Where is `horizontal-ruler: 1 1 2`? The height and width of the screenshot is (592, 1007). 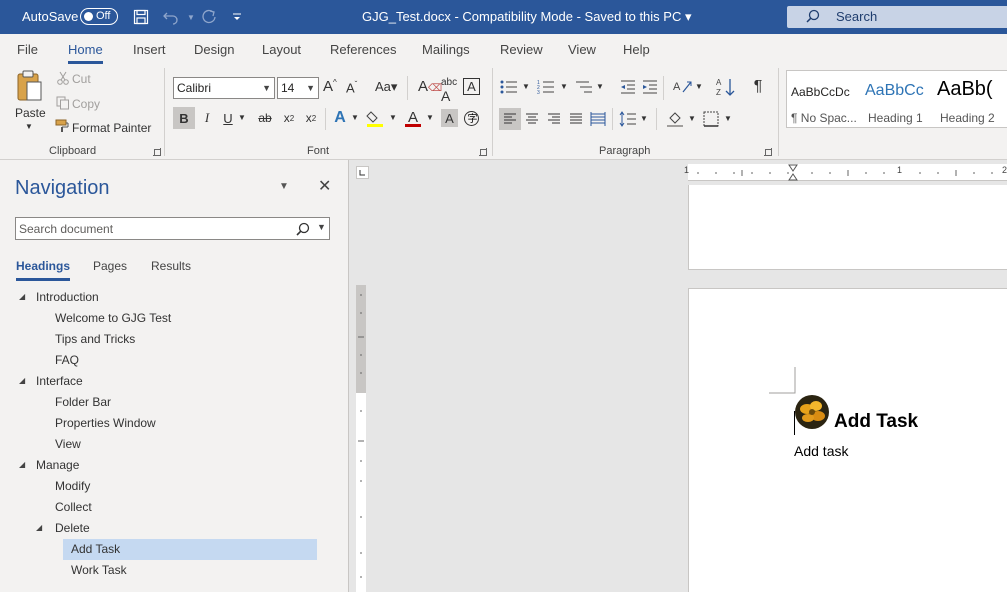 horizontal-ruler: 1 1 2 is located at coordinates (845, 172).